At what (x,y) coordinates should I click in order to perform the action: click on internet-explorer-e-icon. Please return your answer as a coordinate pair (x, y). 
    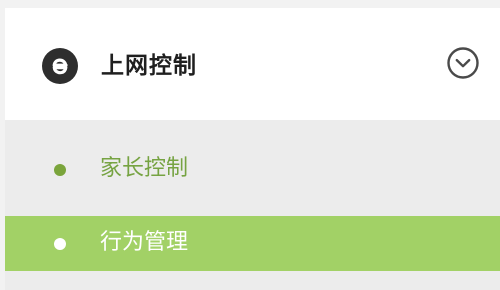
    Looking at the image, I should click on (60, 66).